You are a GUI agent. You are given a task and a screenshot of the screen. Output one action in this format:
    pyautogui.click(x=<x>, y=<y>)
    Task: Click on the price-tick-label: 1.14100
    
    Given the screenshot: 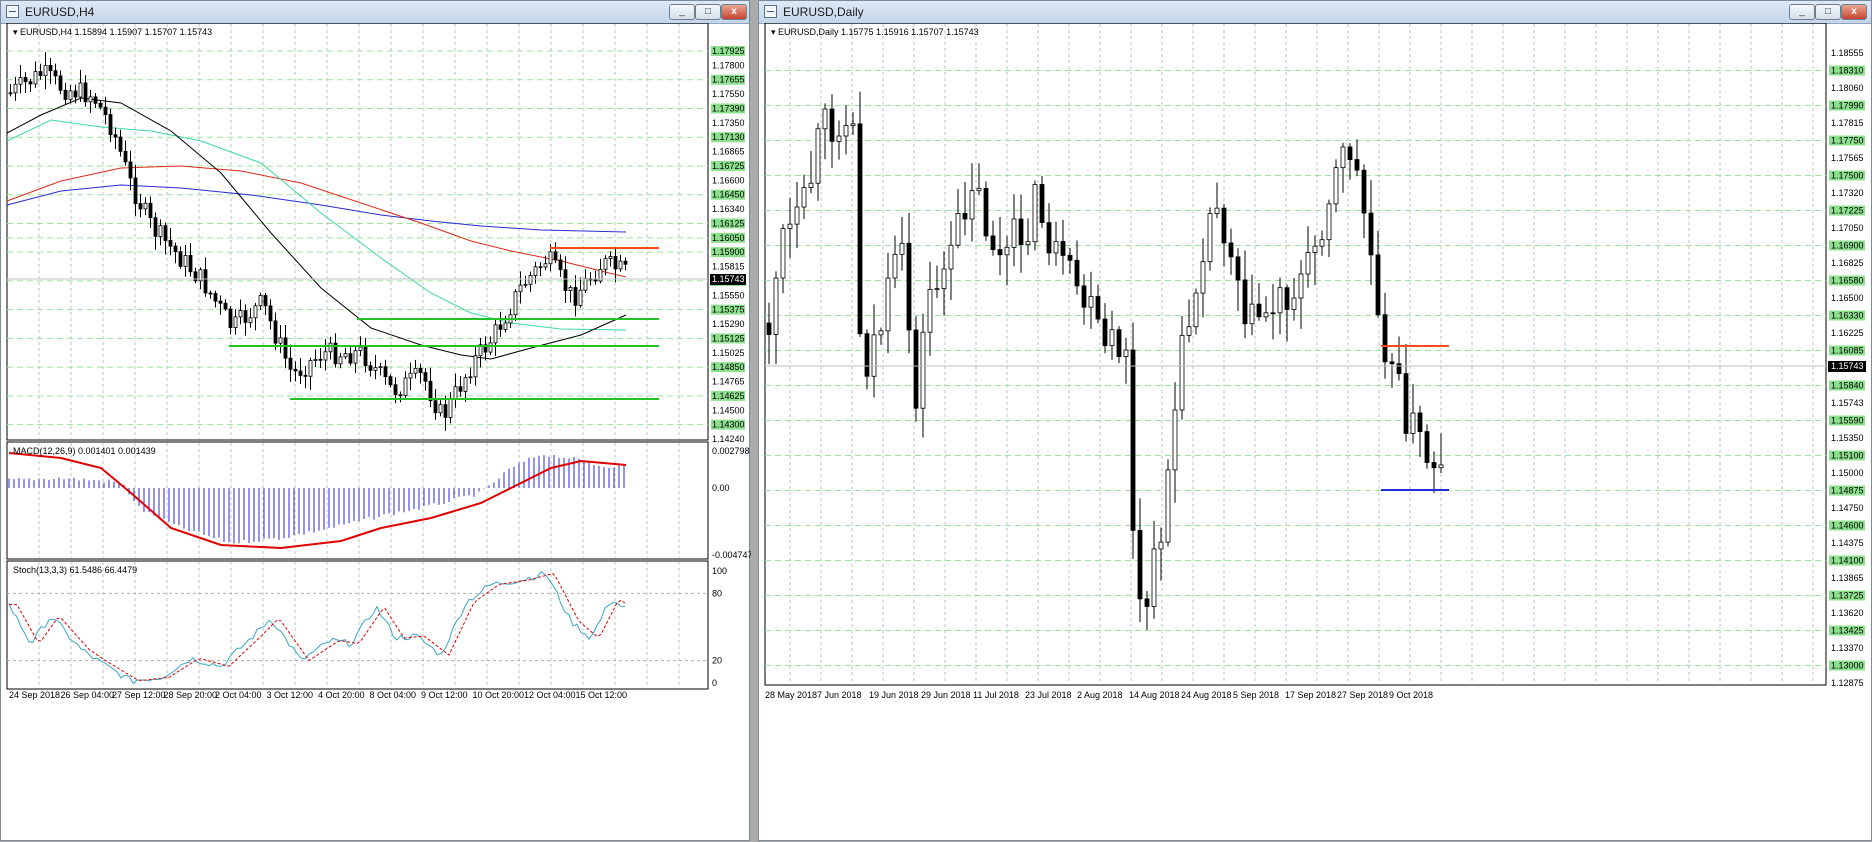 What is the action you would take?
    pyautogui.click(x=1847, y=561)
    